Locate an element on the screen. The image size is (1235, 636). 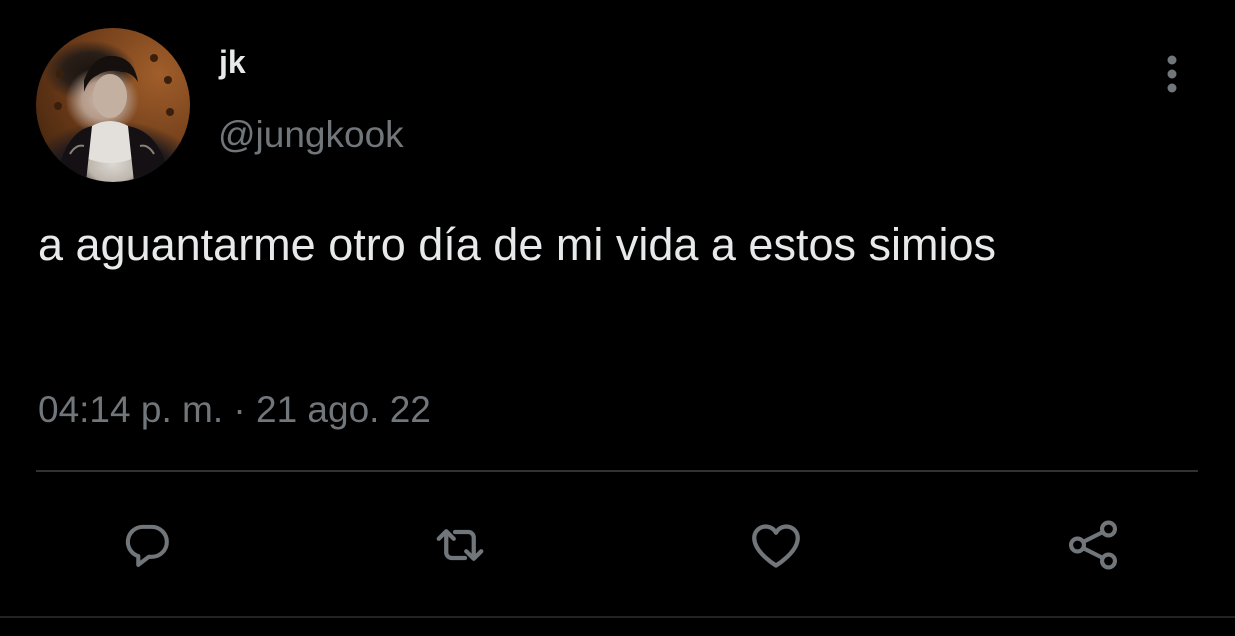
share-icon is located at coordinates (1093, 545).